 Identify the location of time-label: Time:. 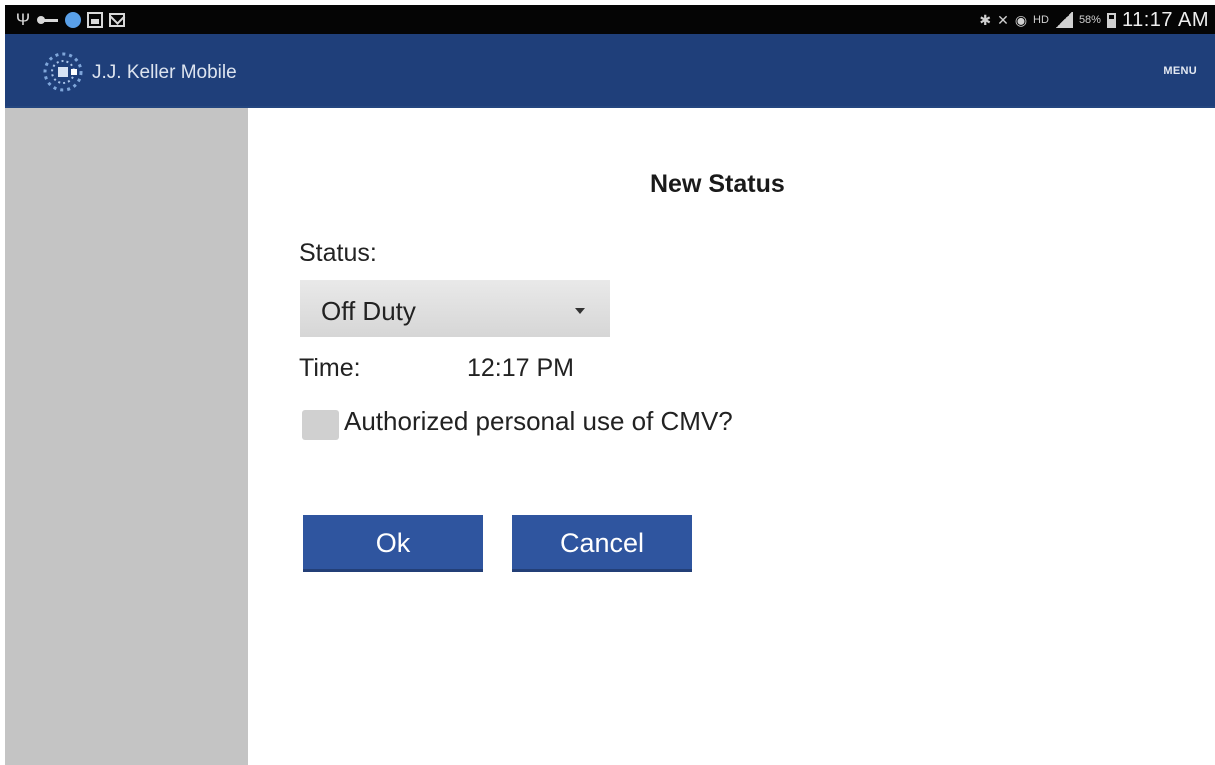
(330, 368).